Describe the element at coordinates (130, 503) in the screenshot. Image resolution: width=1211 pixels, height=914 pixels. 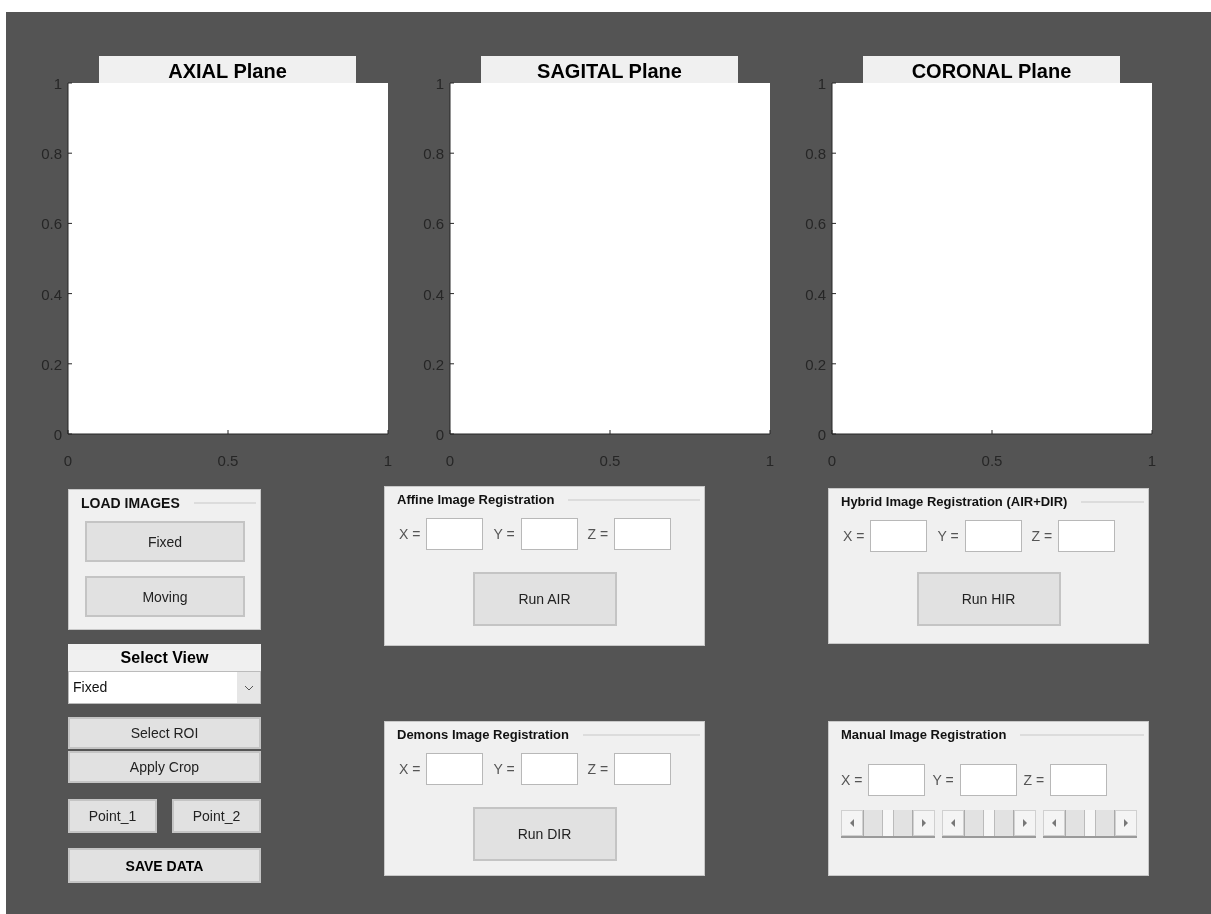
I see `panel-title: LOAD IMAGES` at that location.